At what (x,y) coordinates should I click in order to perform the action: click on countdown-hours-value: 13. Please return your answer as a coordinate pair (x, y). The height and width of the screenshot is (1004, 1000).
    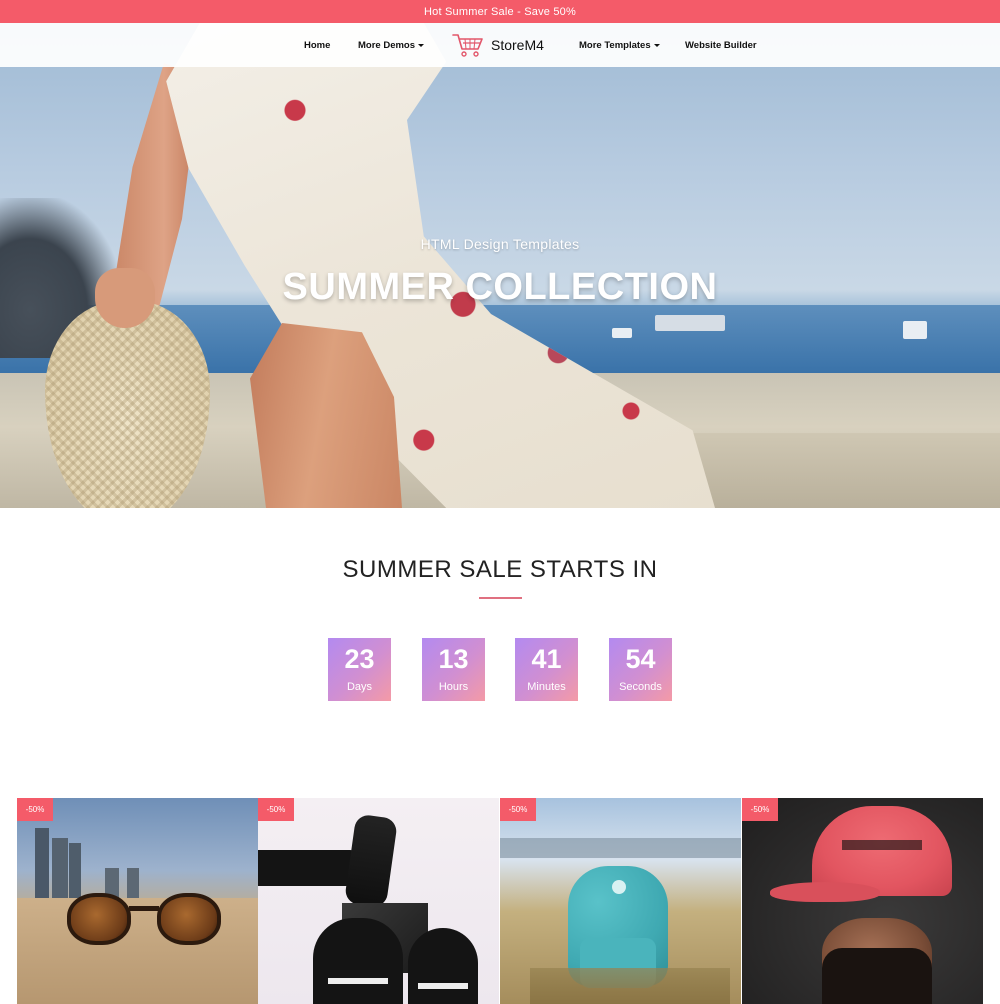
    Looking at the image, I should click on (453, 659).